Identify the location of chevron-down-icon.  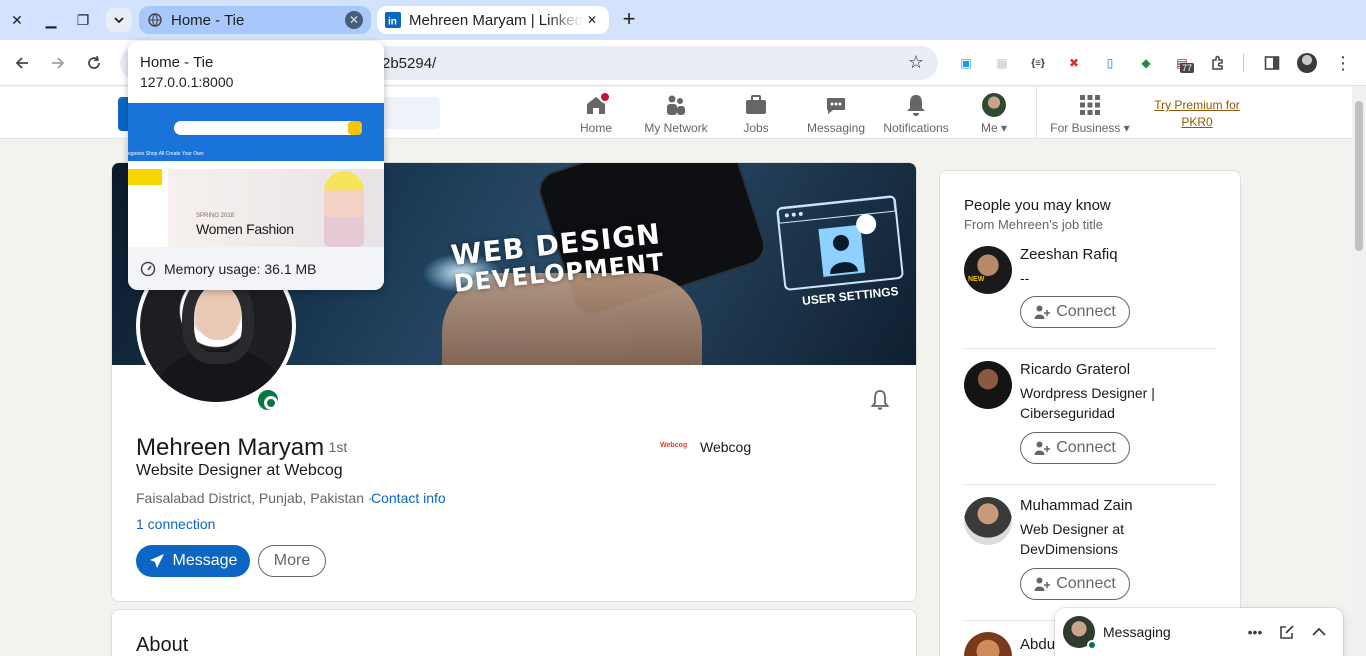
(119, 20).